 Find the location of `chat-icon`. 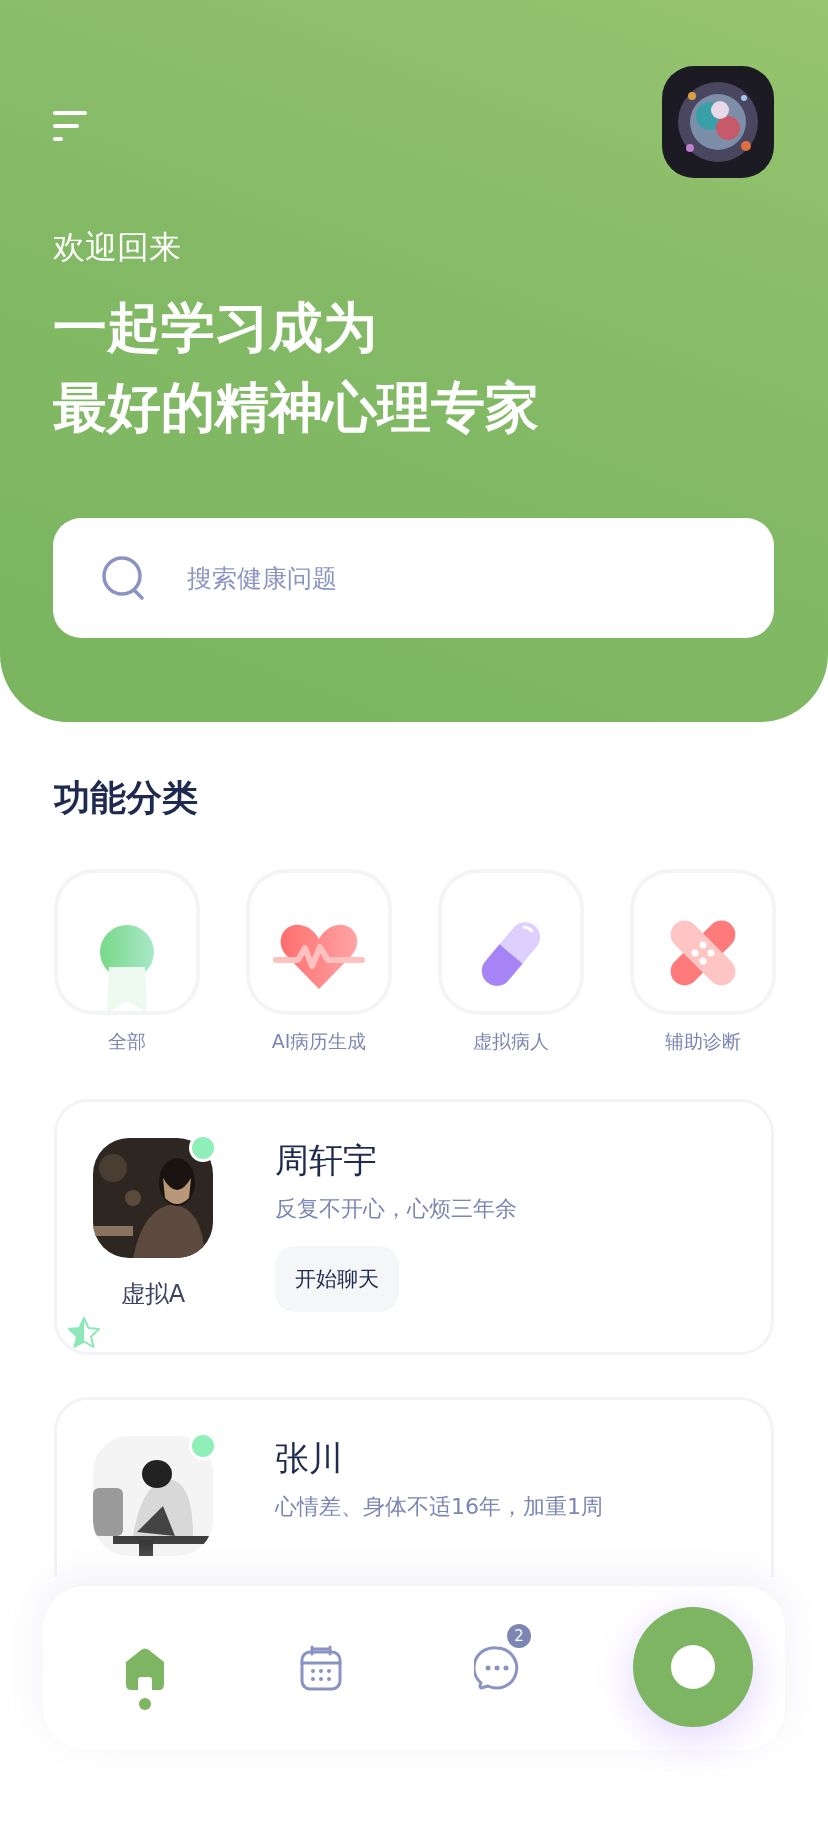

chat-icon is located at coordinates (497, 1668).